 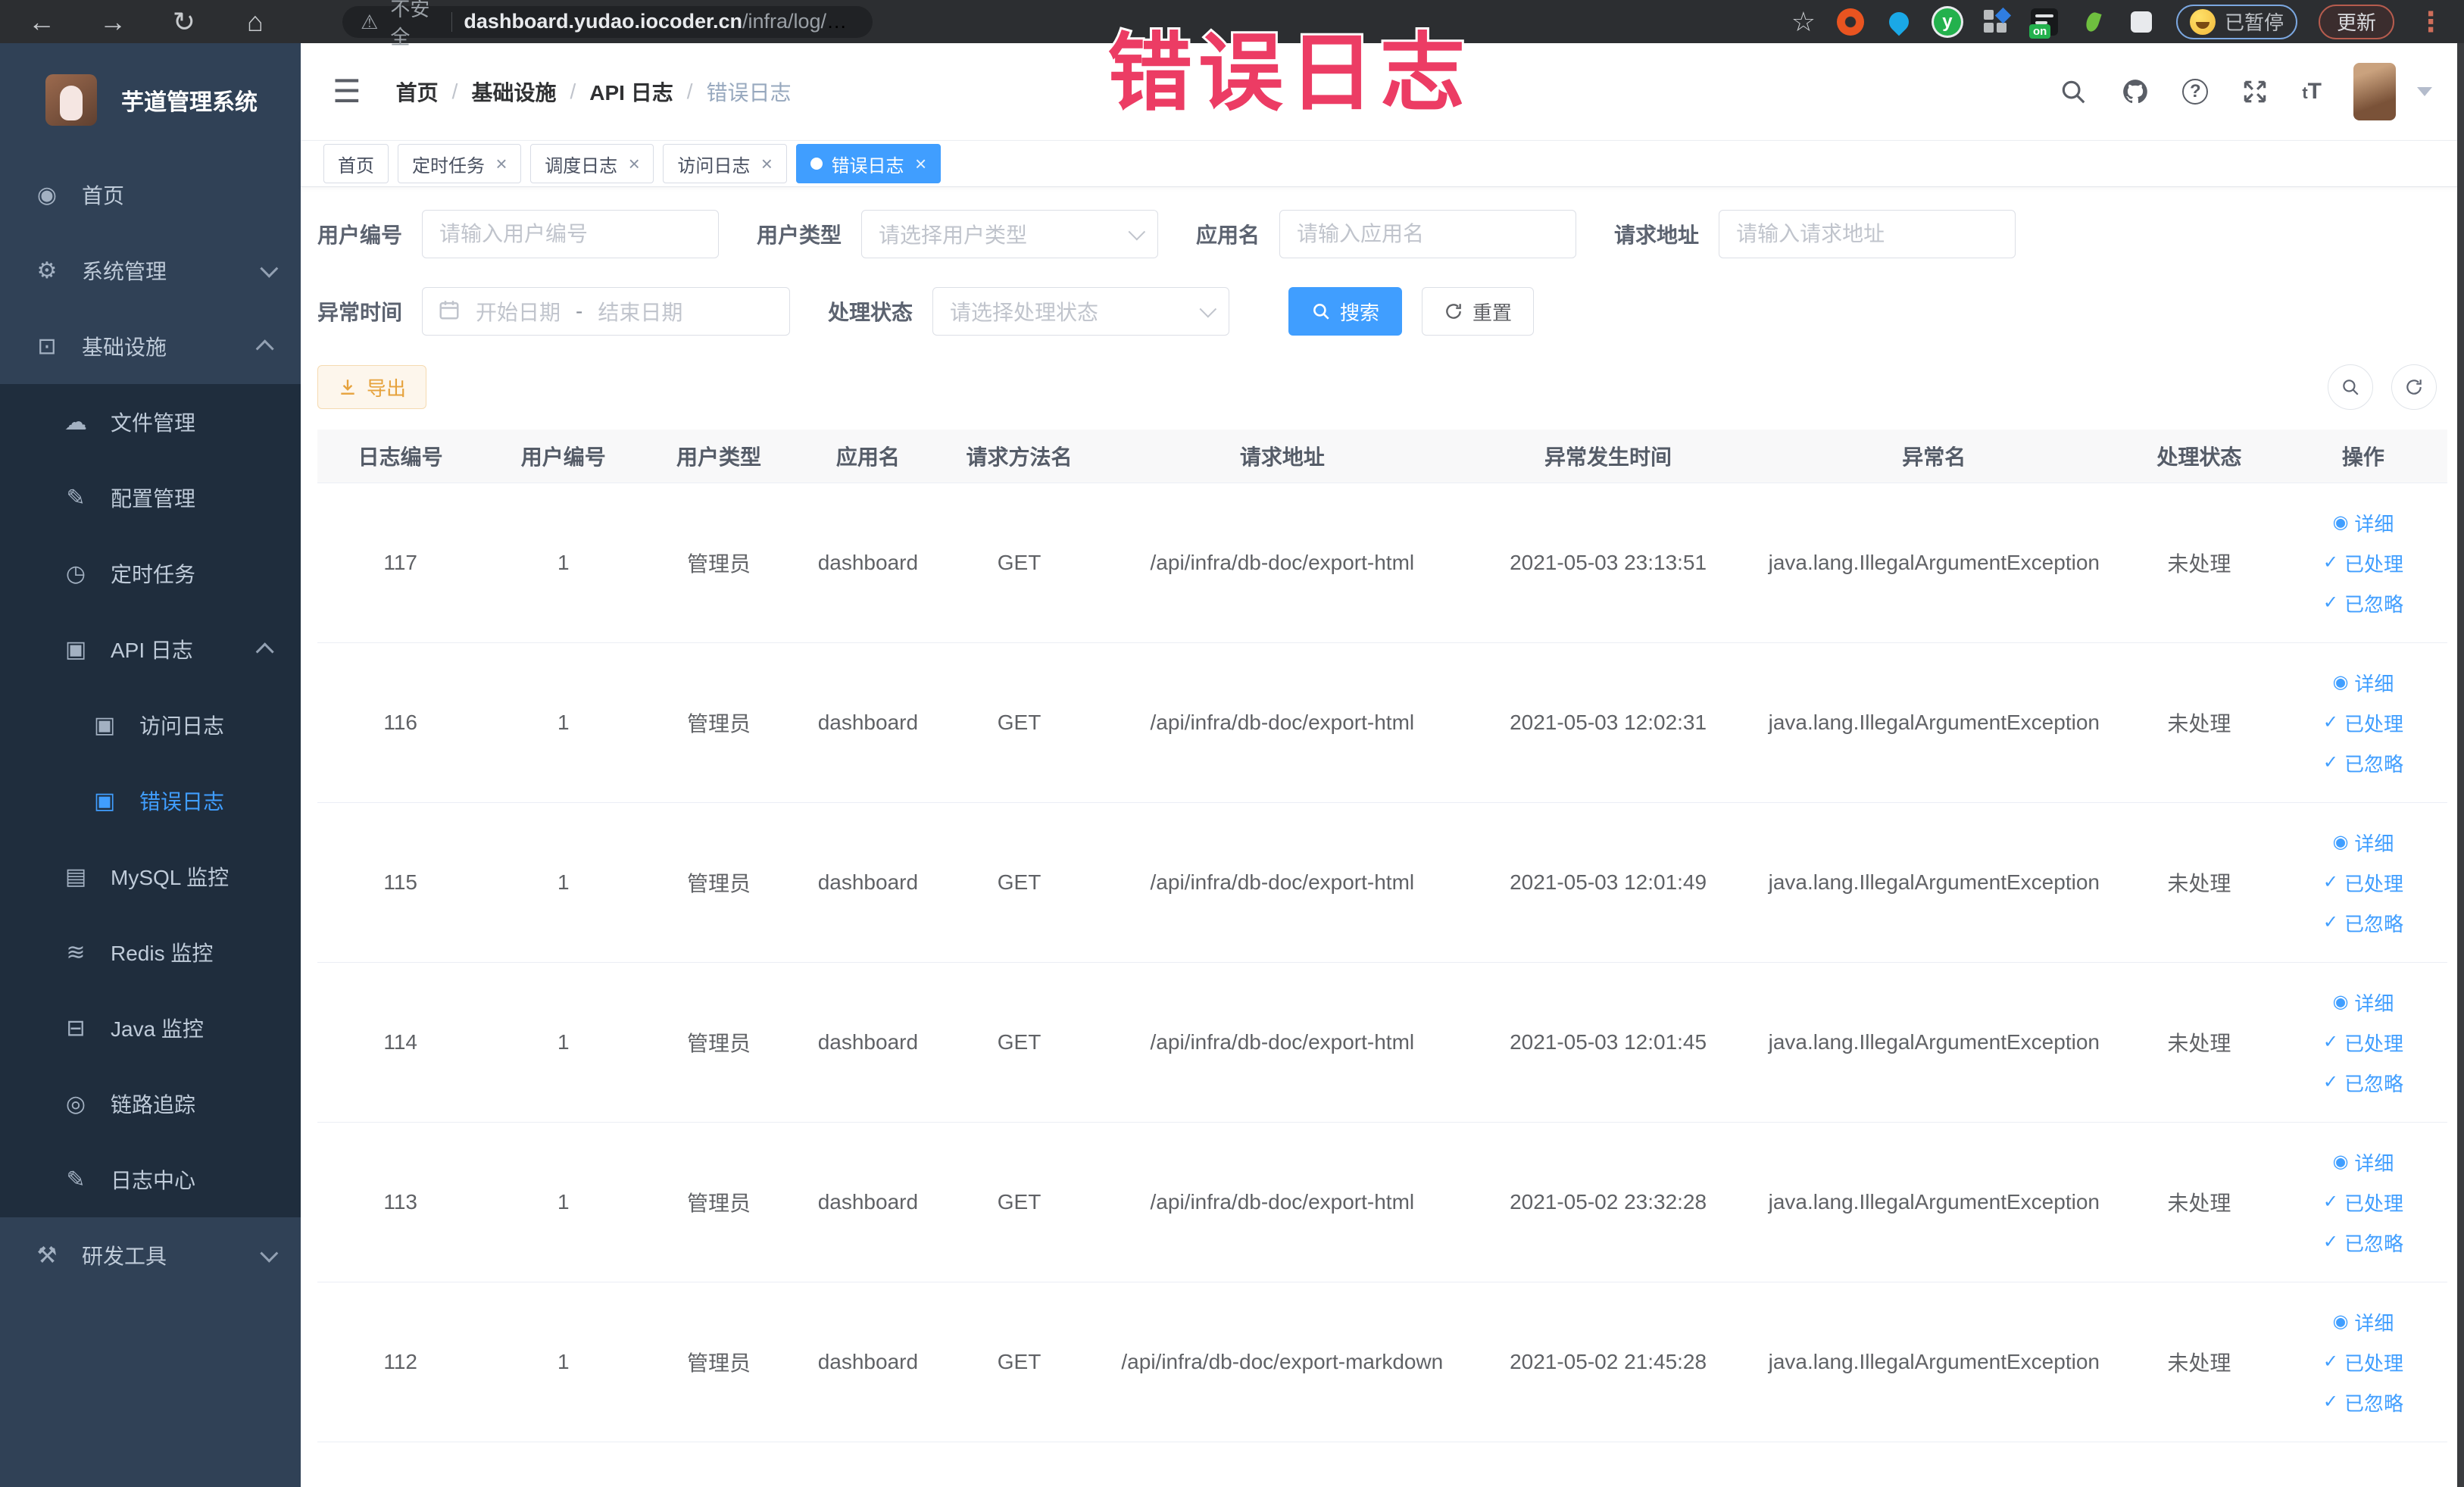 I want to click on tab-scheduled-jobs: 定时任务 ×, so click(x=460, y=163).